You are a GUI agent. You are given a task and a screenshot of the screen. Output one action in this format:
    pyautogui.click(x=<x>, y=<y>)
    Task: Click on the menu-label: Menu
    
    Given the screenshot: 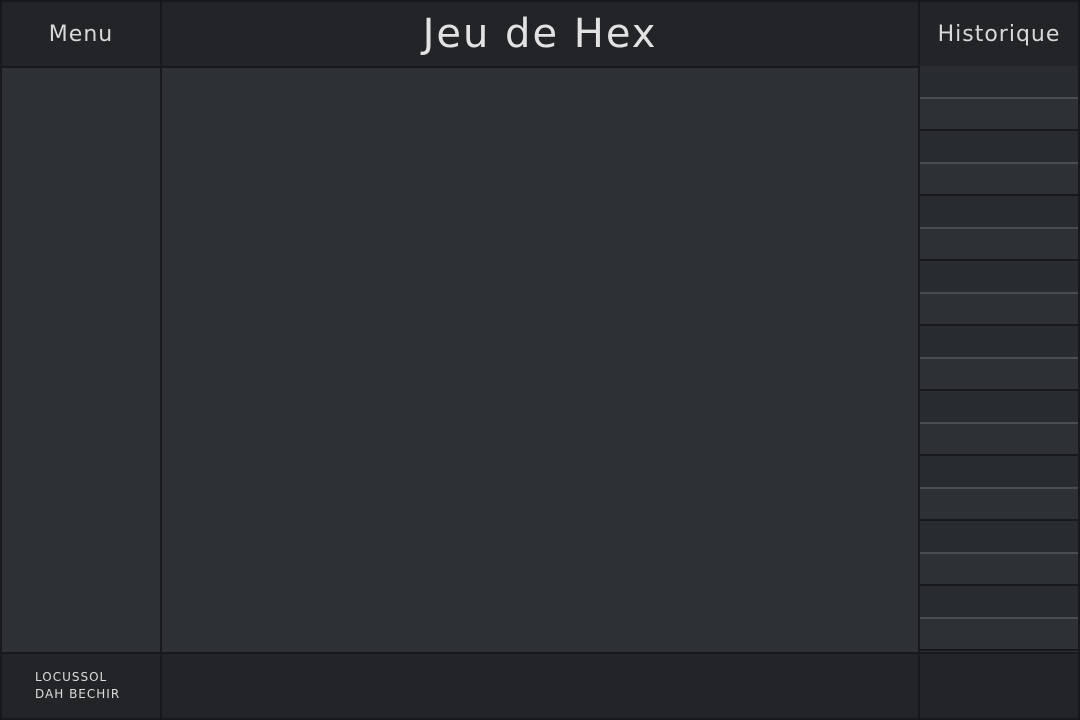 What is the action you would take?
    pyautogui.click(x=81, y=34)
    